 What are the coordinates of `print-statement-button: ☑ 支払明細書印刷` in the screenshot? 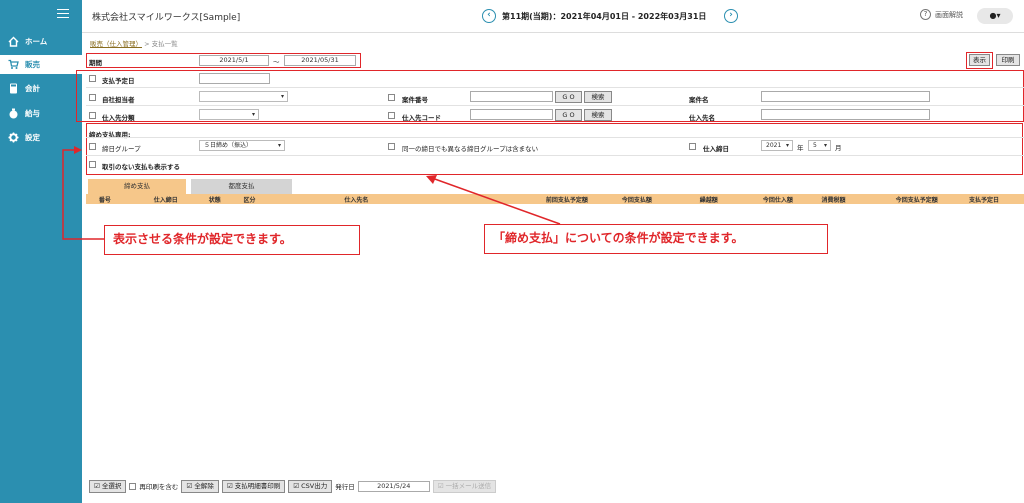 It's located at (253, 486).